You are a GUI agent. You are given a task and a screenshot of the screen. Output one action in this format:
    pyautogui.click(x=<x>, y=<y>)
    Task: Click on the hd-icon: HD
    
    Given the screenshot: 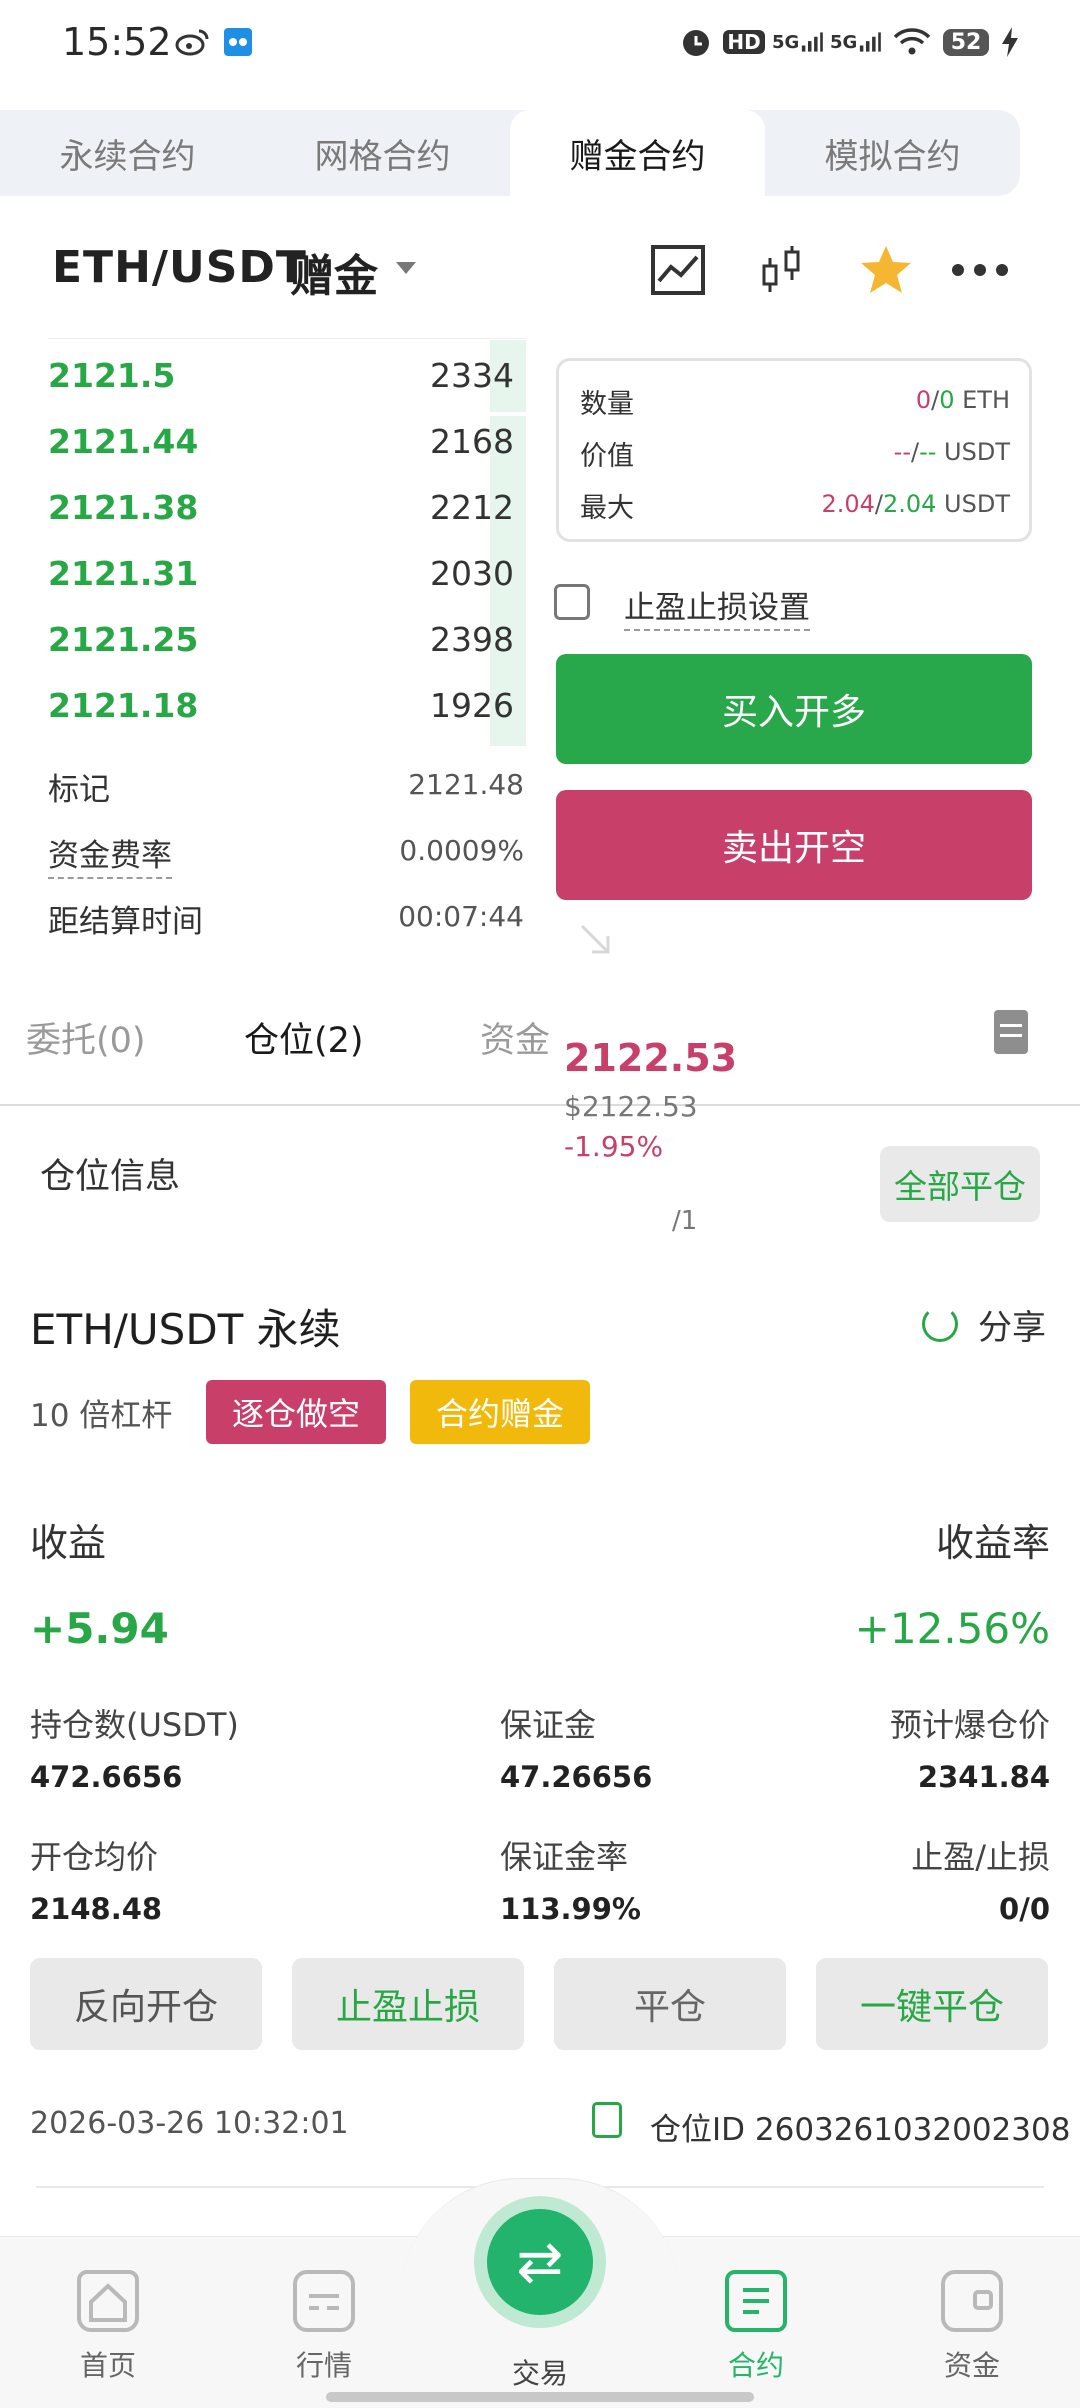 What is the action you would take?
    pyautogui.click(x=744, y=42)
    